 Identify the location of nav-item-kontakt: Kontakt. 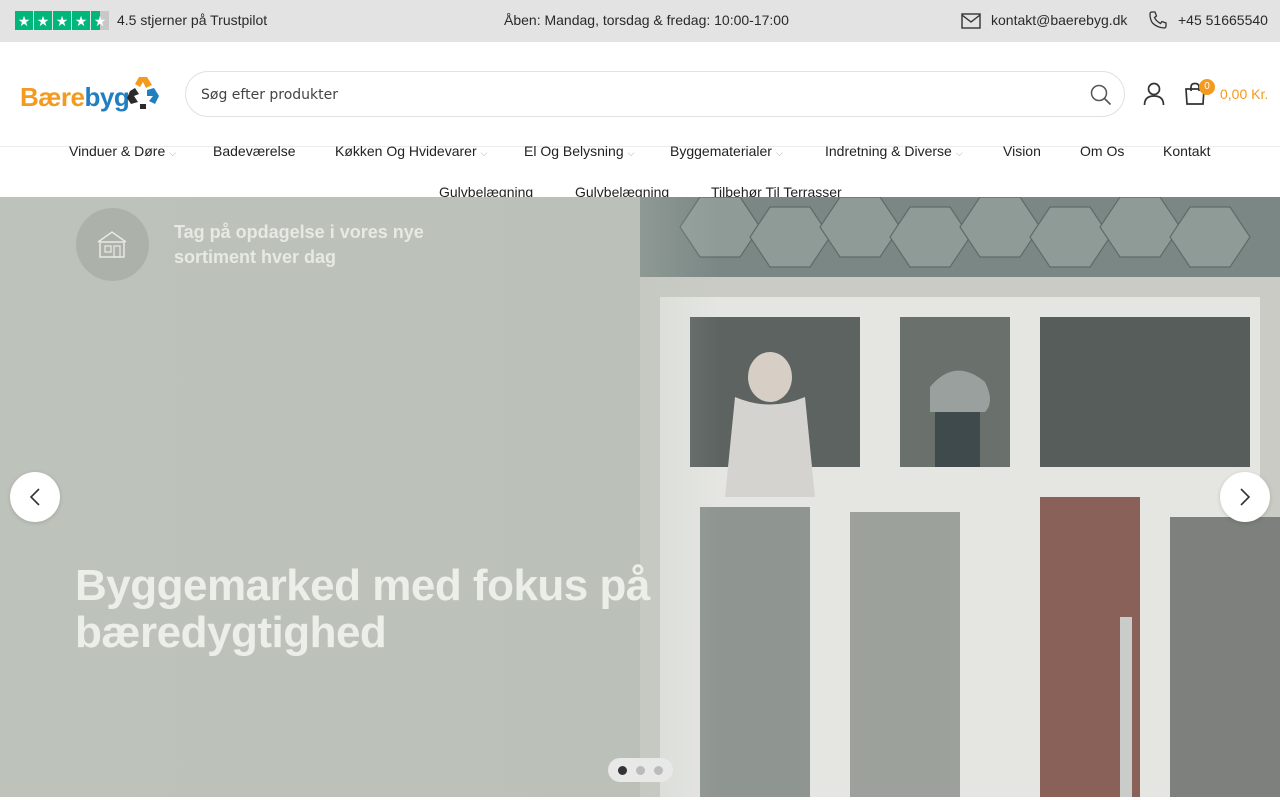
(1186, 151).